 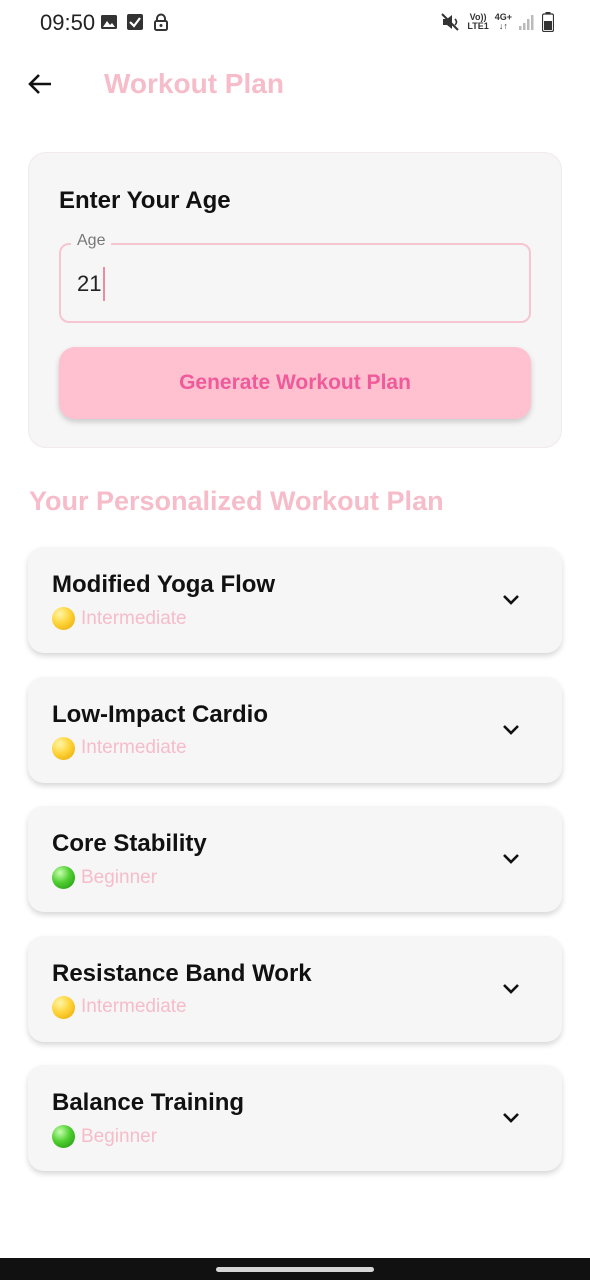 I want to click on checkbox-icon, so click(x=135, y=22).